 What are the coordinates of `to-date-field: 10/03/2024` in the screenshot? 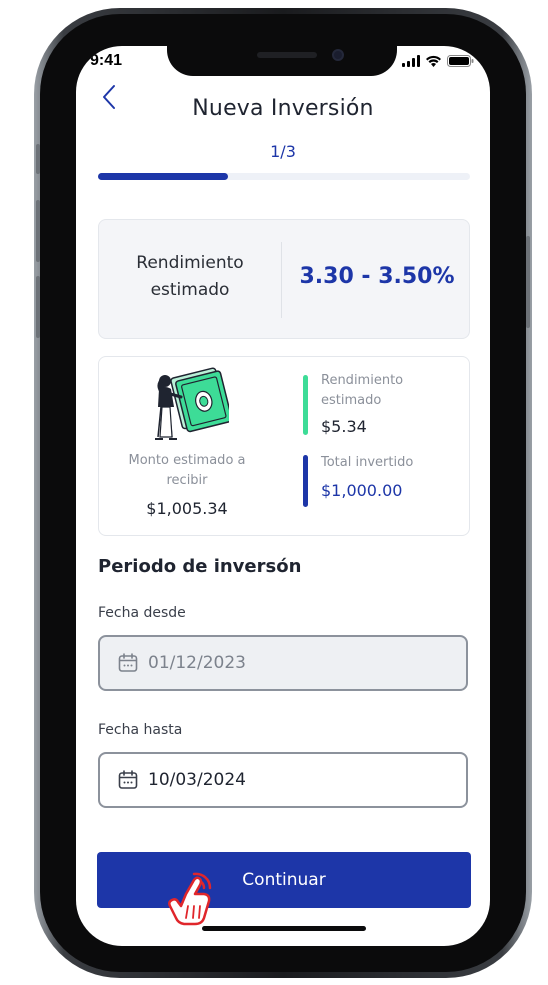 It's located at (283, 780).